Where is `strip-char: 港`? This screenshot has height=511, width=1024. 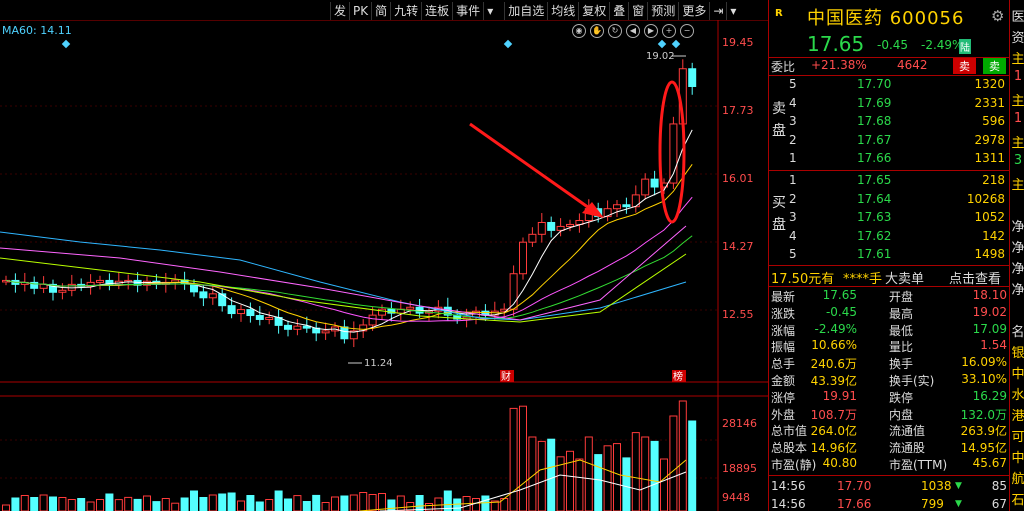 strip-char: 港 is located at coordinates (1017, 414).